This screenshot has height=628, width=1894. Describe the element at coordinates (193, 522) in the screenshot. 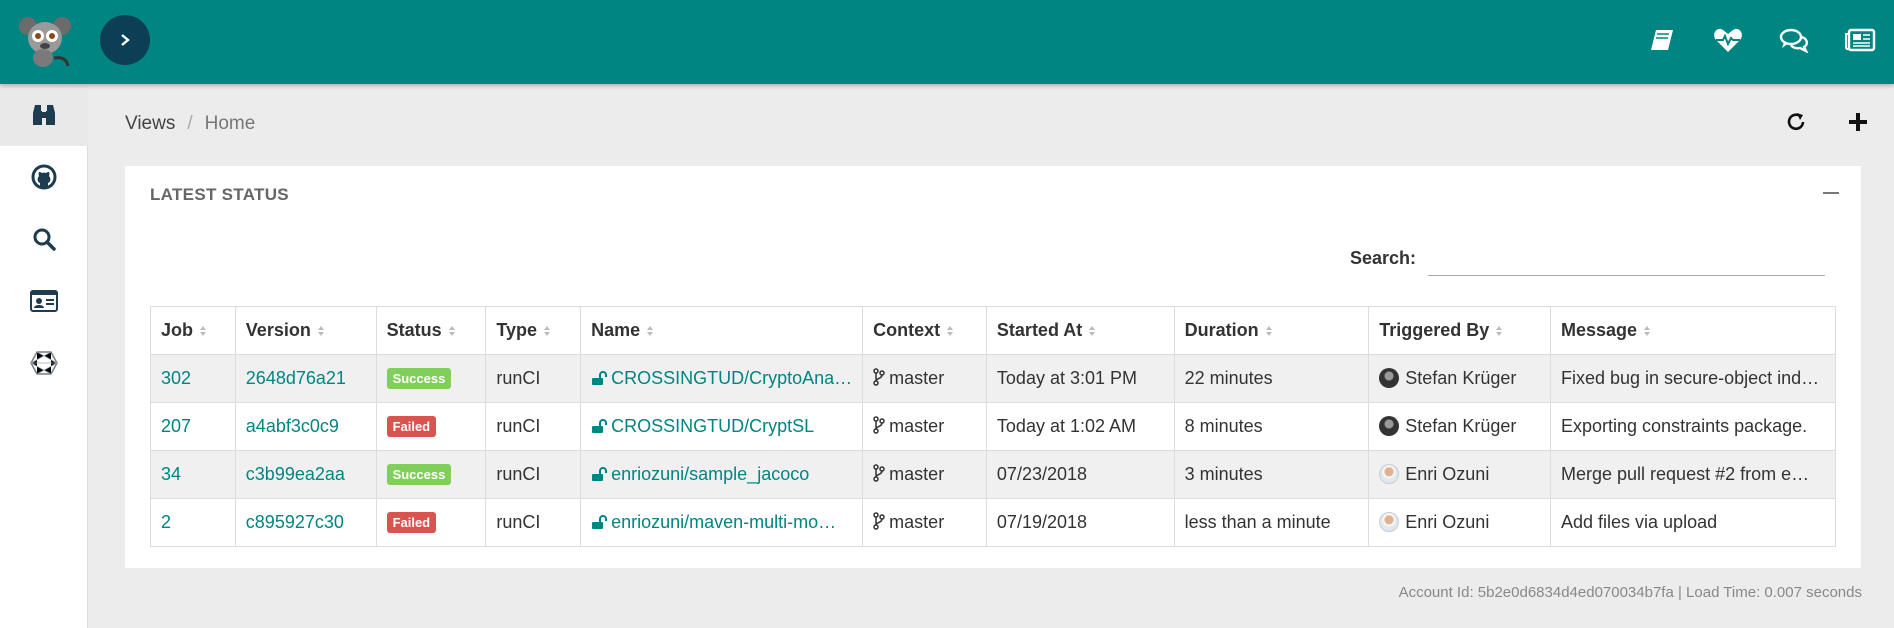

I see `cell-job: 2` at that location.